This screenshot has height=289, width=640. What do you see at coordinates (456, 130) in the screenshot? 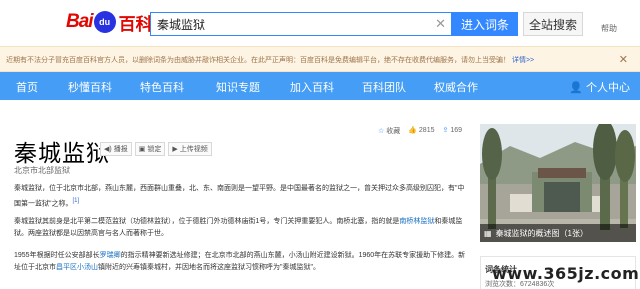
I see `share-count: 169` at bounding box center [456, 130].